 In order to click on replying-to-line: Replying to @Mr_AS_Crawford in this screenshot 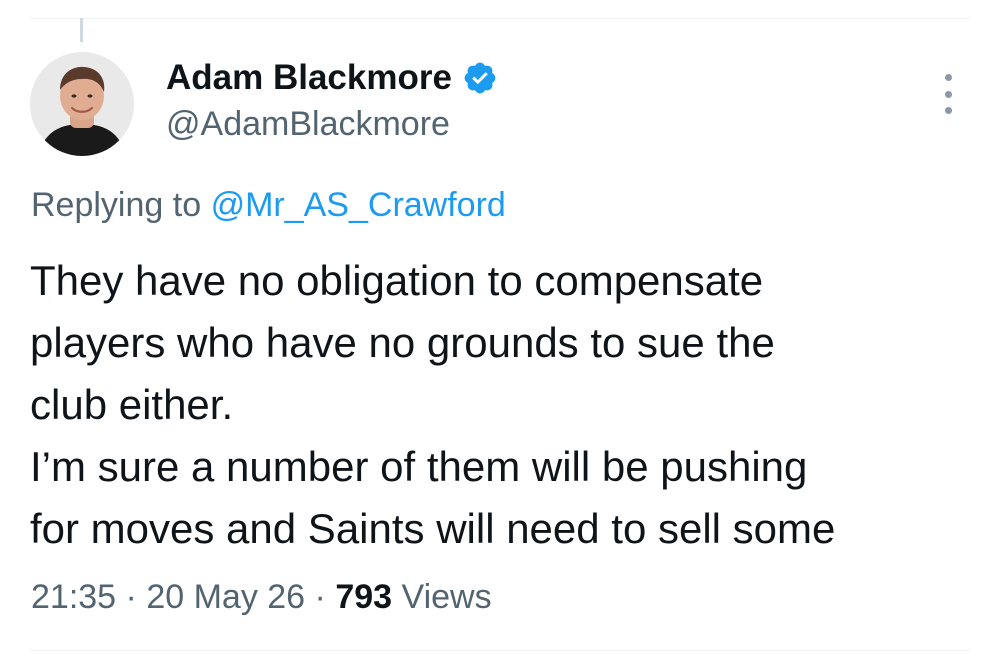, I will do `click(268, 205)`.